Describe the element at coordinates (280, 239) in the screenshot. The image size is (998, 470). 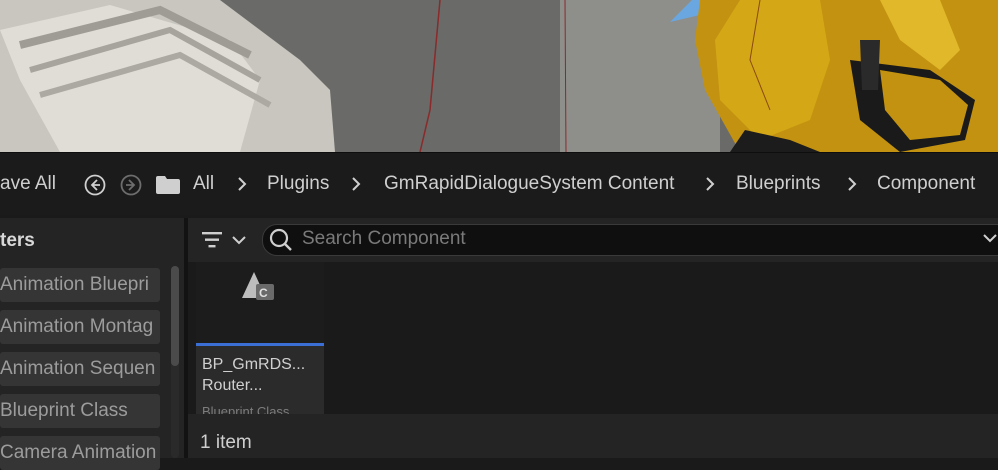
I see `search-icon` at that location.